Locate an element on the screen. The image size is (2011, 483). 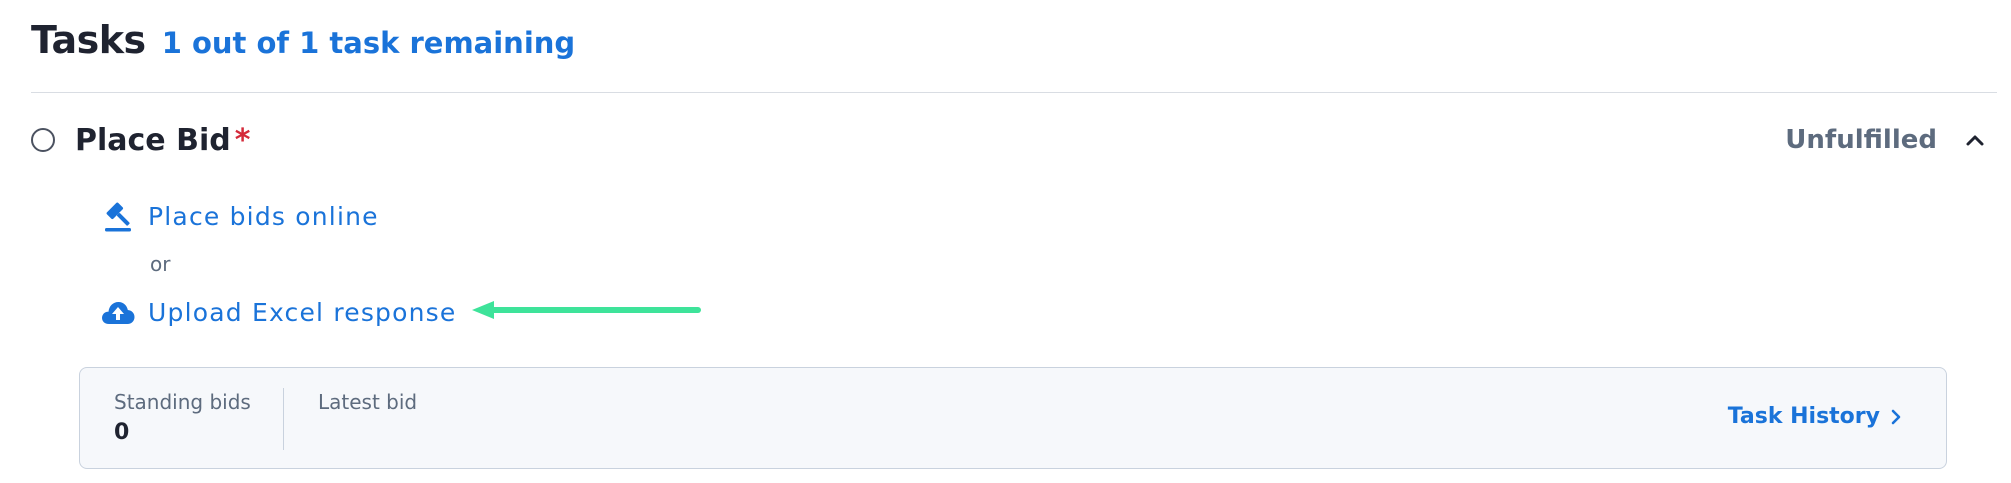
tasks-header: Tasks 1 out of 1 task remaining is located at coordinates (303, 40).